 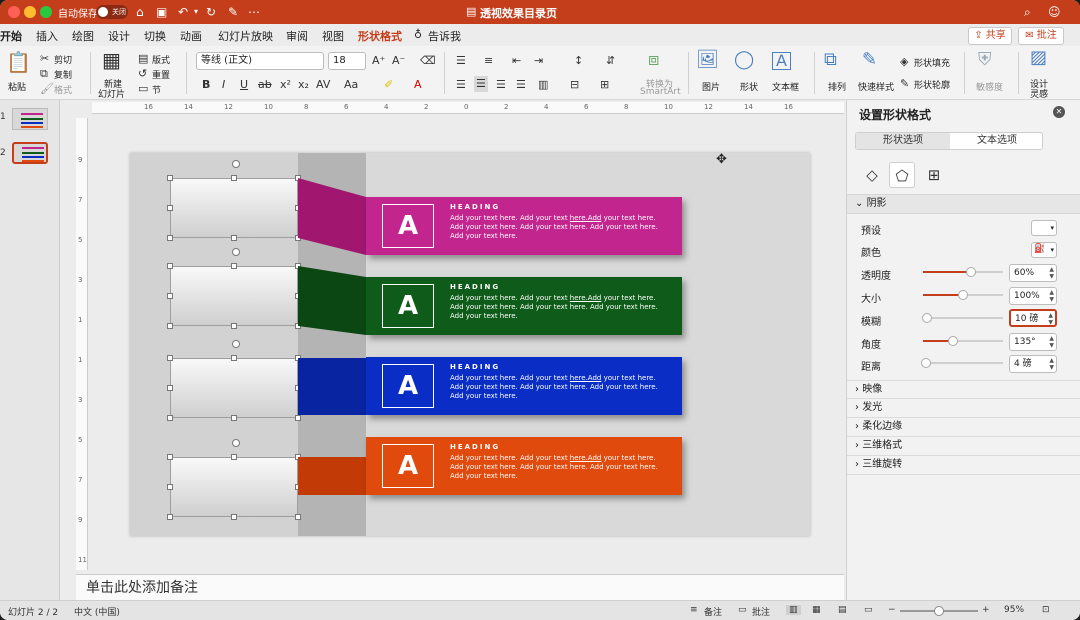 What do you see at coordinates (785, 86) in the screenshot?
I see `textbox-button: 文本框` at bounding box center [785, 86].